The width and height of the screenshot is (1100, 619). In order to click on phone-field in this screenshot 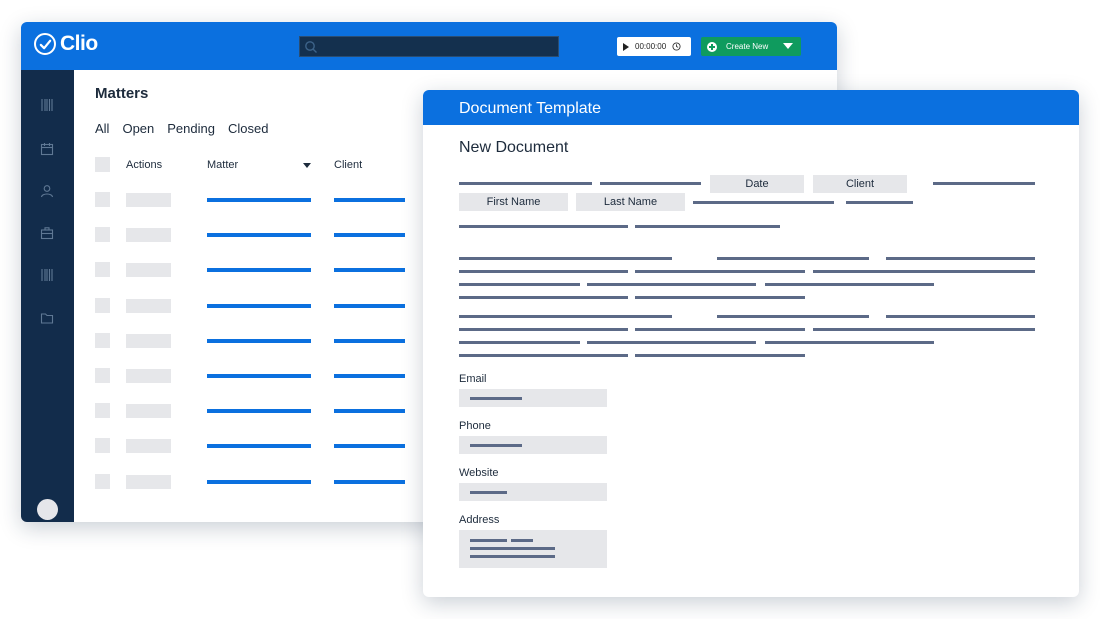, I will do `click(533, 445)`.